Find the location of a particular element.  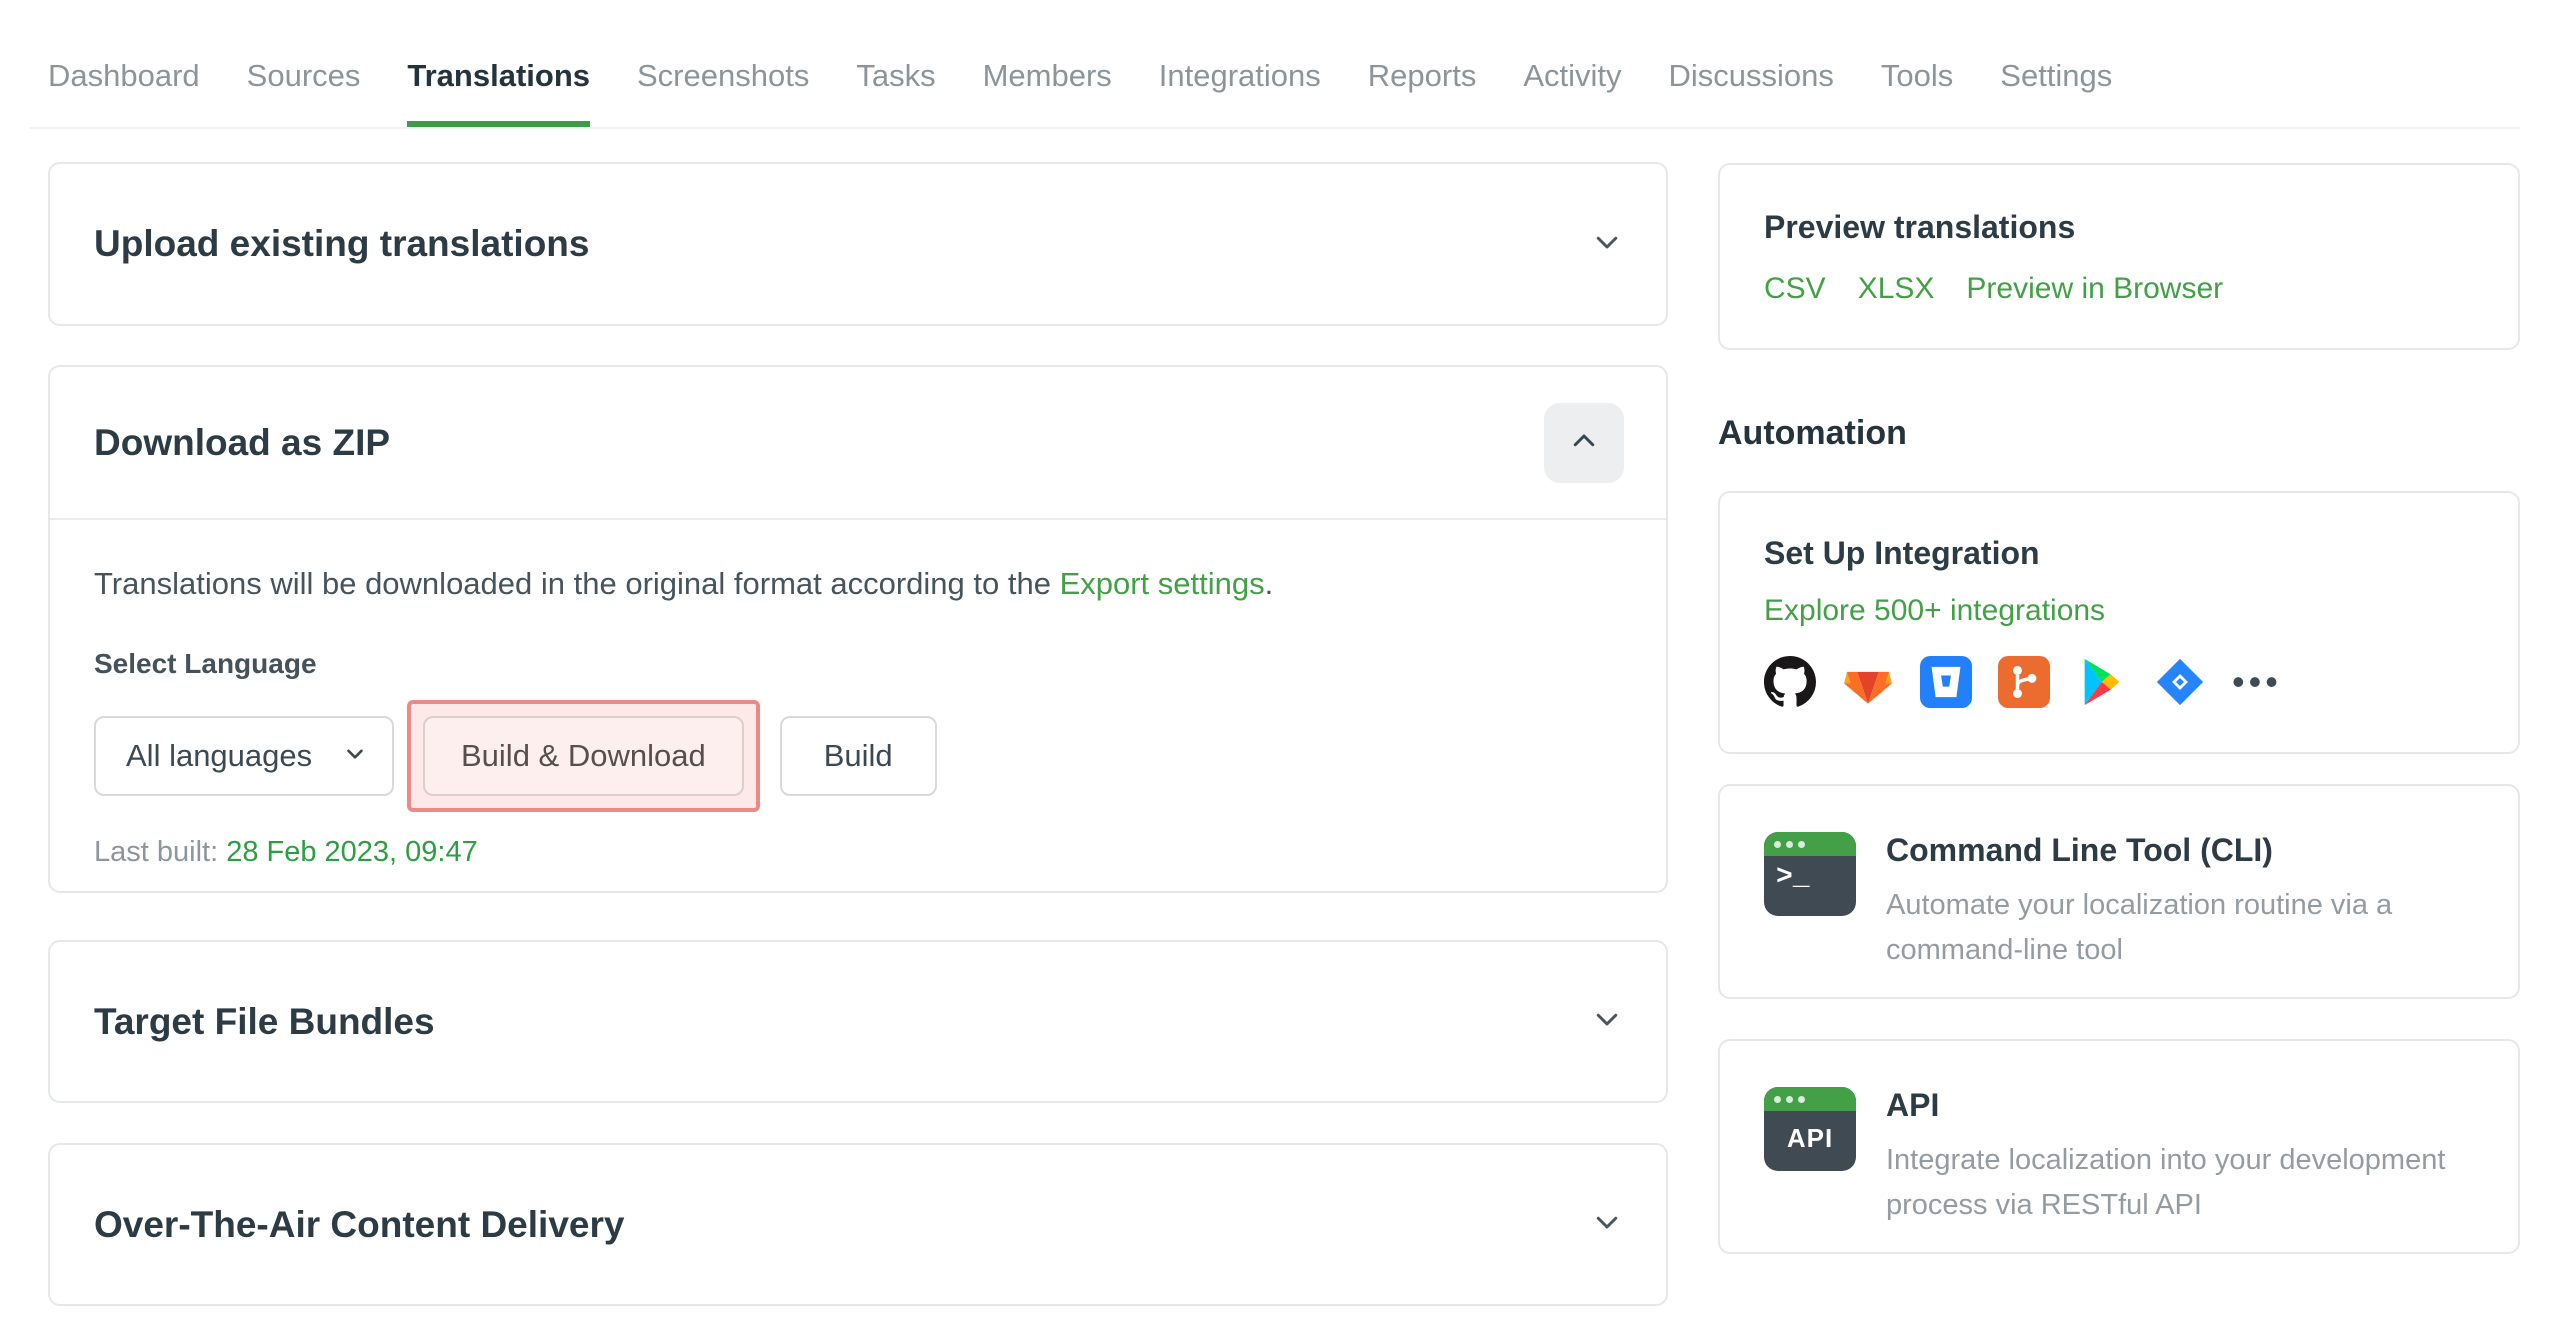

download-description-period: . is located at coordinates (1269, 583).